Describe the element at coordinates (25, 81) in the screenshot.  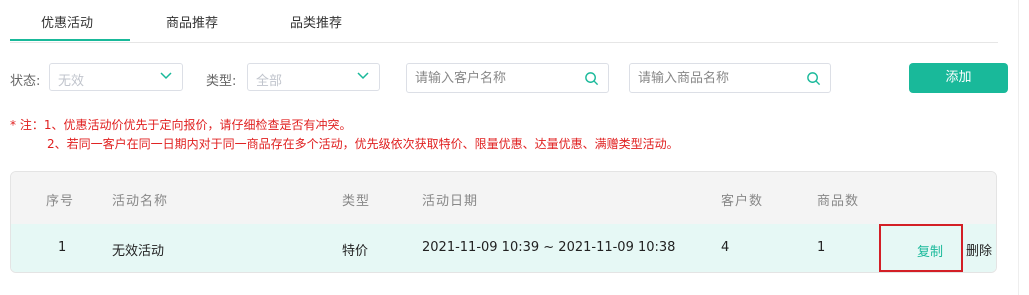
I see `status-label: 状态:` at that location.